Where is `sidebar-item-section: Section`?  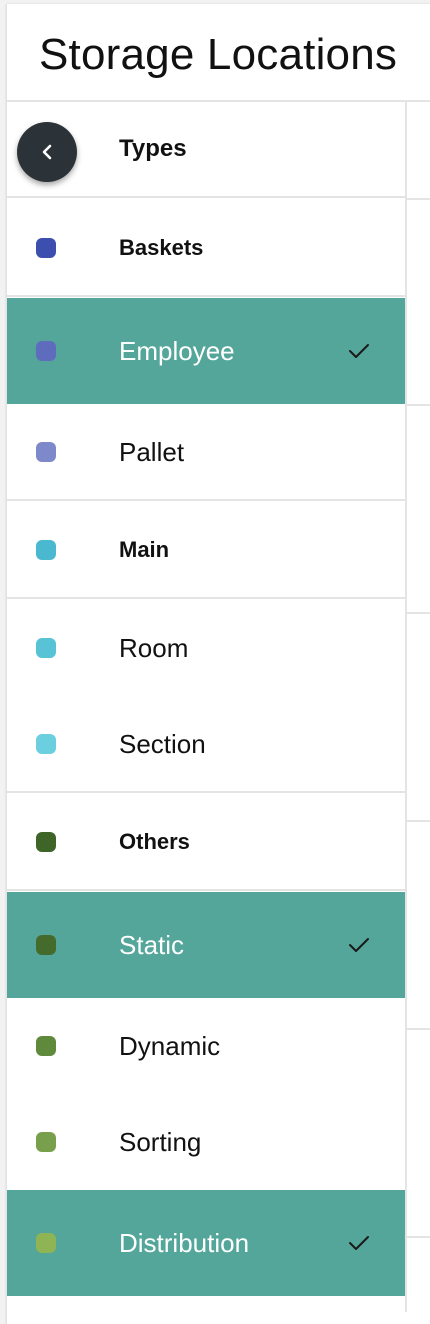
sidebar-item-section: Section is located at coordinates (206, 744).